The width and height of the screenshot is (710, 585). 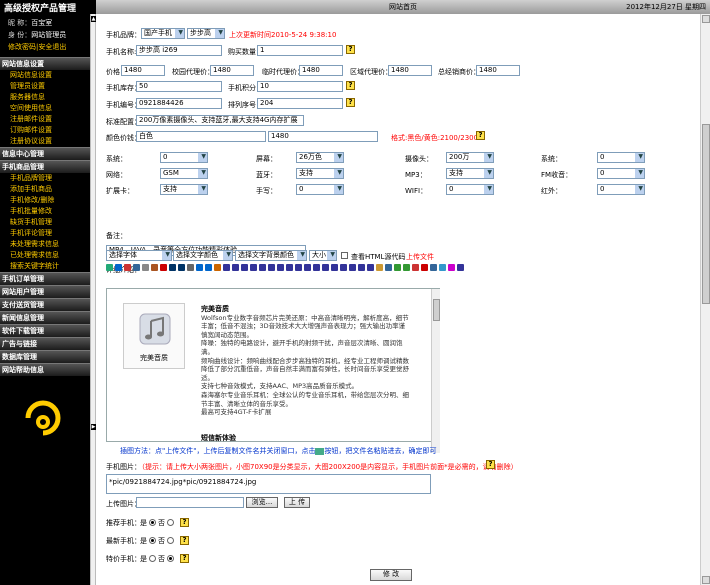 I want to click on color-price-input: 1480, so click(x=323, y=136).